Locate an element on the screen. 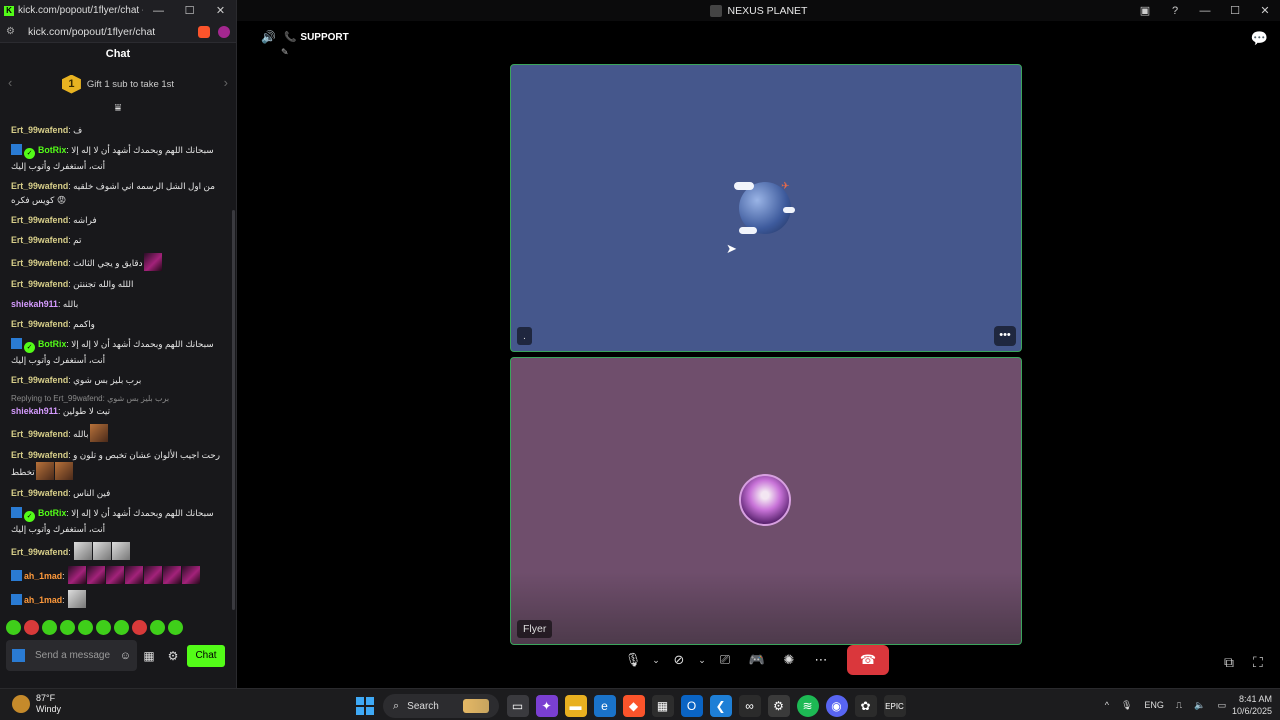 This screenshot has height=720, width=1280. chat-message: shiekah911: تيت لا طولين is located at coordinates (117, 411).